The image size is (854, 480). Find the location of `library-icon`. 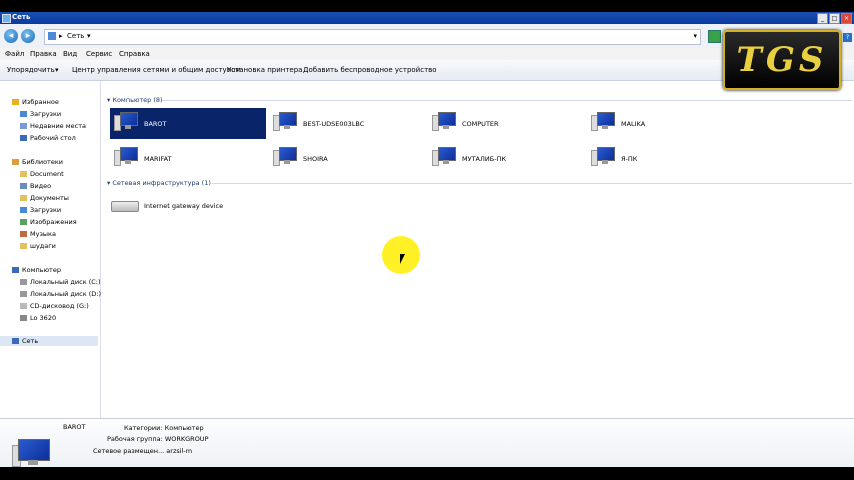

library-icon is located at coordinates (15, 162).